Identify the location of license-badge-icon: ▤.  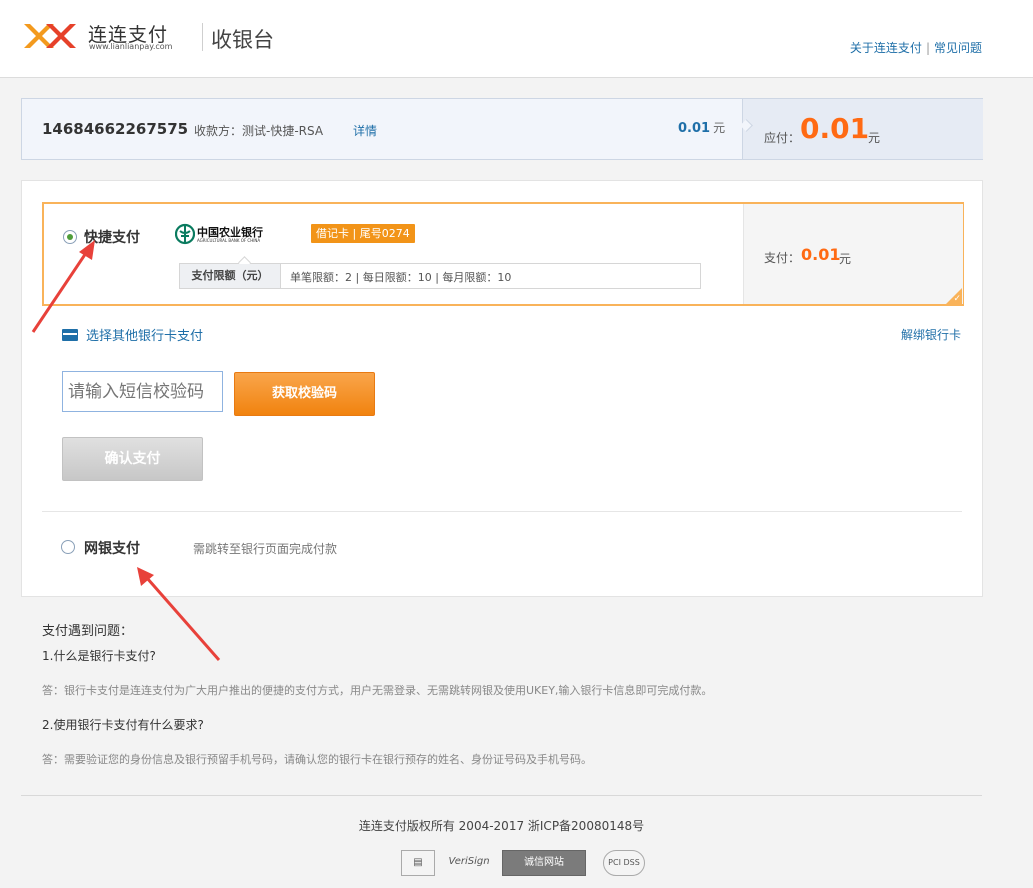
(418, 863).